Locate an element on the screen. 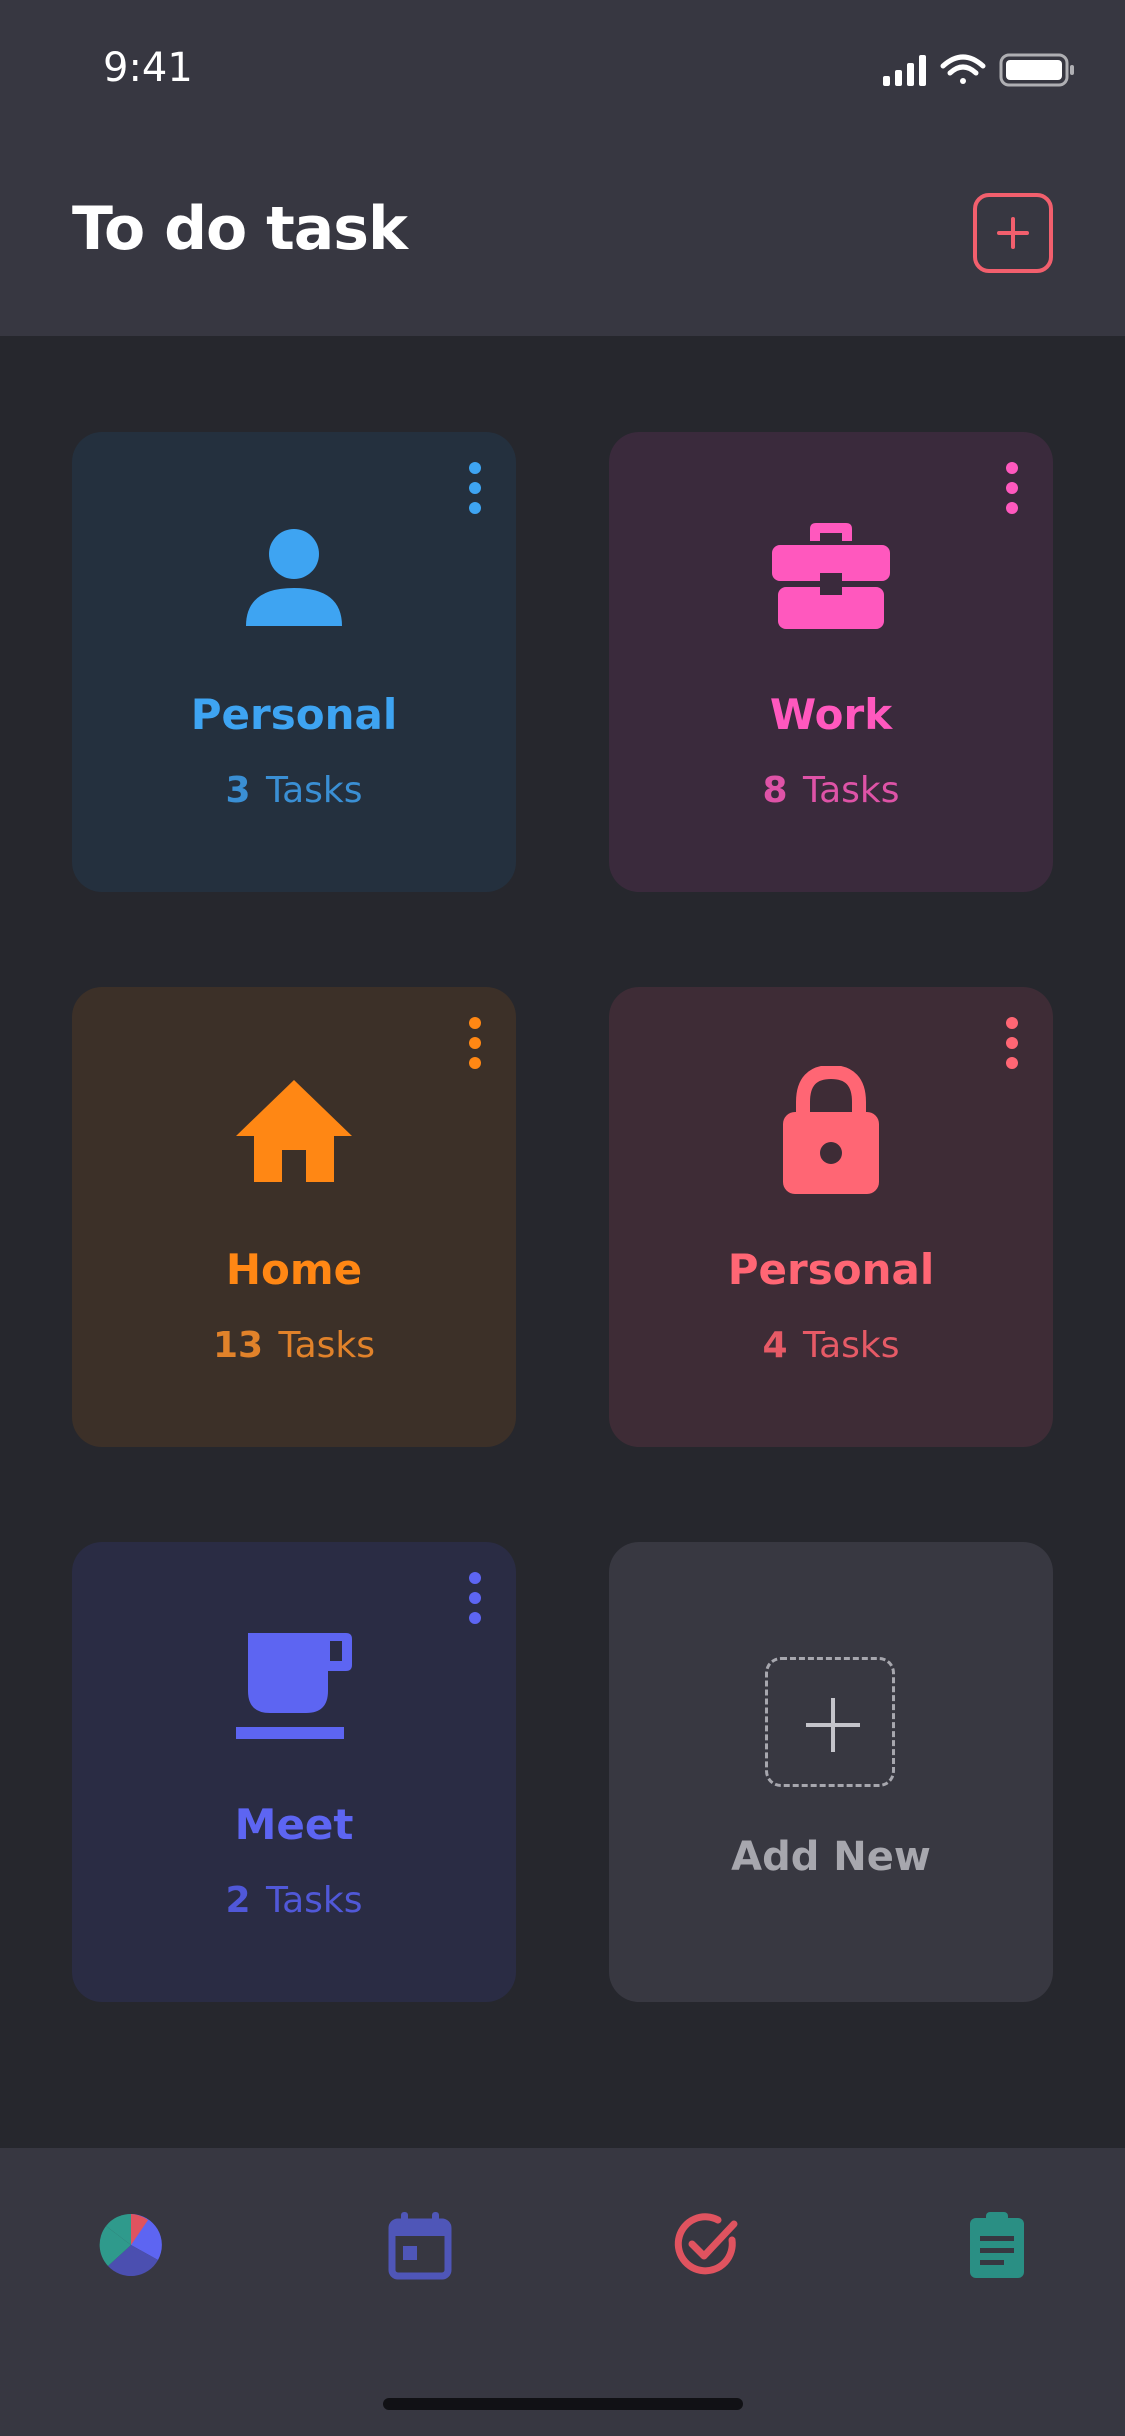 The height and width of the screenshot is (2436, 1125). clipboard-icon is located at coordinates (997, 2245).